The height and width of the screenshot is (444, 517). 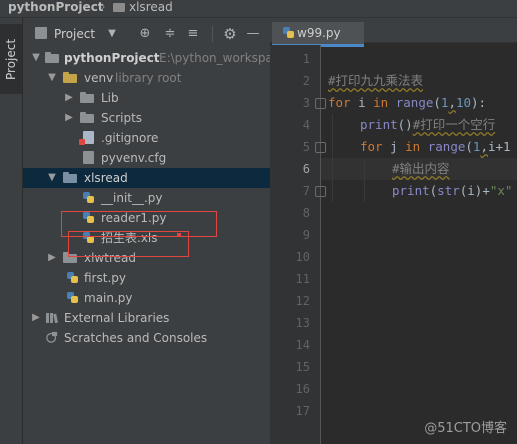 What do you see at coordinates (306, 235) in the screenshot?
I see `line-number: 9` at bounding box center [306, 235].